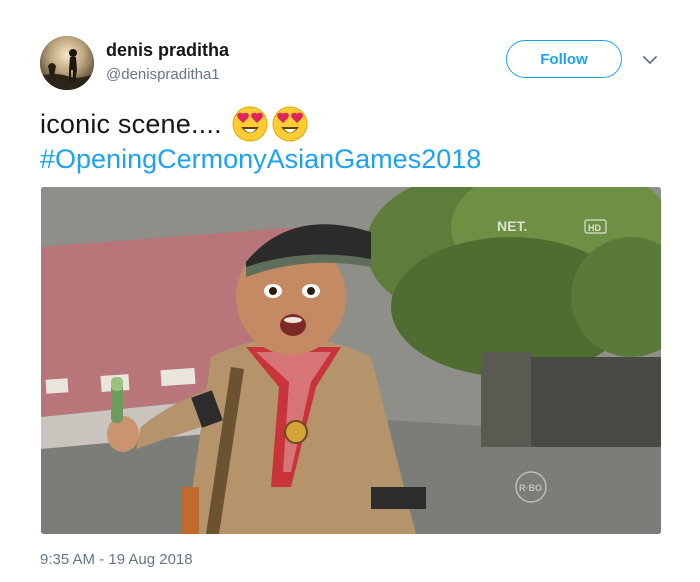 Image resolution: width=700 pixels, height=582 pixels. I want to click on tv-watermark: NET., so click(512, 226).